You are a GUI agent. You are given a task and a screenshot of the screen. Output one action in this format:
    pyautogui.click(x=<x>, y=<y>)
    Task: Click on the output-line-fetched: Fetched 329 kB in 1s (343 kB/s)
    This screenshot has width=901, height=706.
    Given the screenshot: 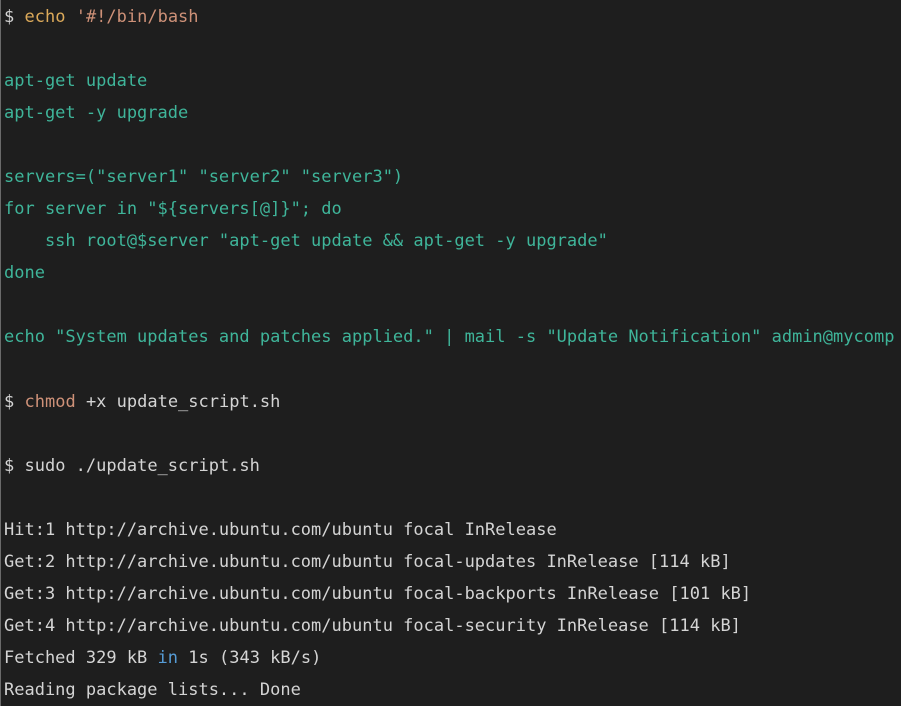 What is the action you would take?
    pyautogui.click(x=162, y=658)
    